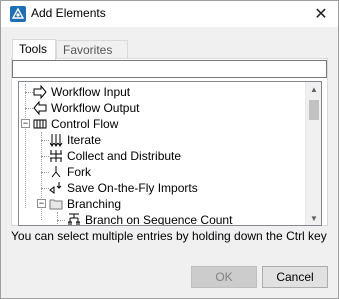 The height and width of the screenshot is (299, 339). Describe the element at coordinates (25, 123) in the screenshot. I see `collapse-control-flow-toggle: −` at that location.